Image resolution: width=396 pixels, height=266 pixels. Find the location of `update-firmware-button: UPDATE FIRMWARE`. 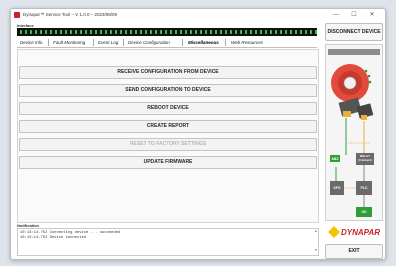

update-firmware-button: UPDATE FIRMWARE is located at coordinates (168, 162).